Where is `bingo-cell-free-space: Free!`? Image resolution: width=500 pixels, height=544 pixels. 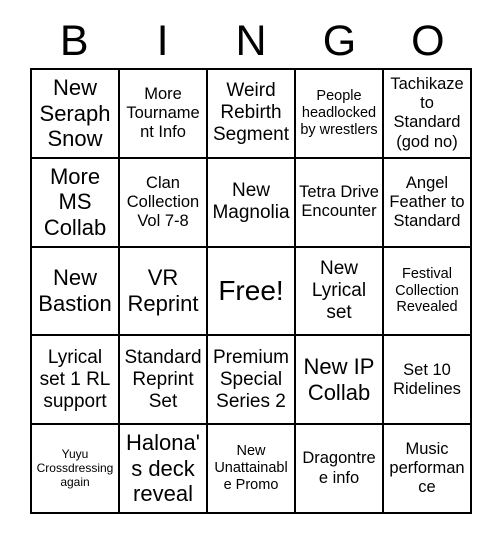 bingo-cell-free-space: Free! is located at coordinates (252, 292).